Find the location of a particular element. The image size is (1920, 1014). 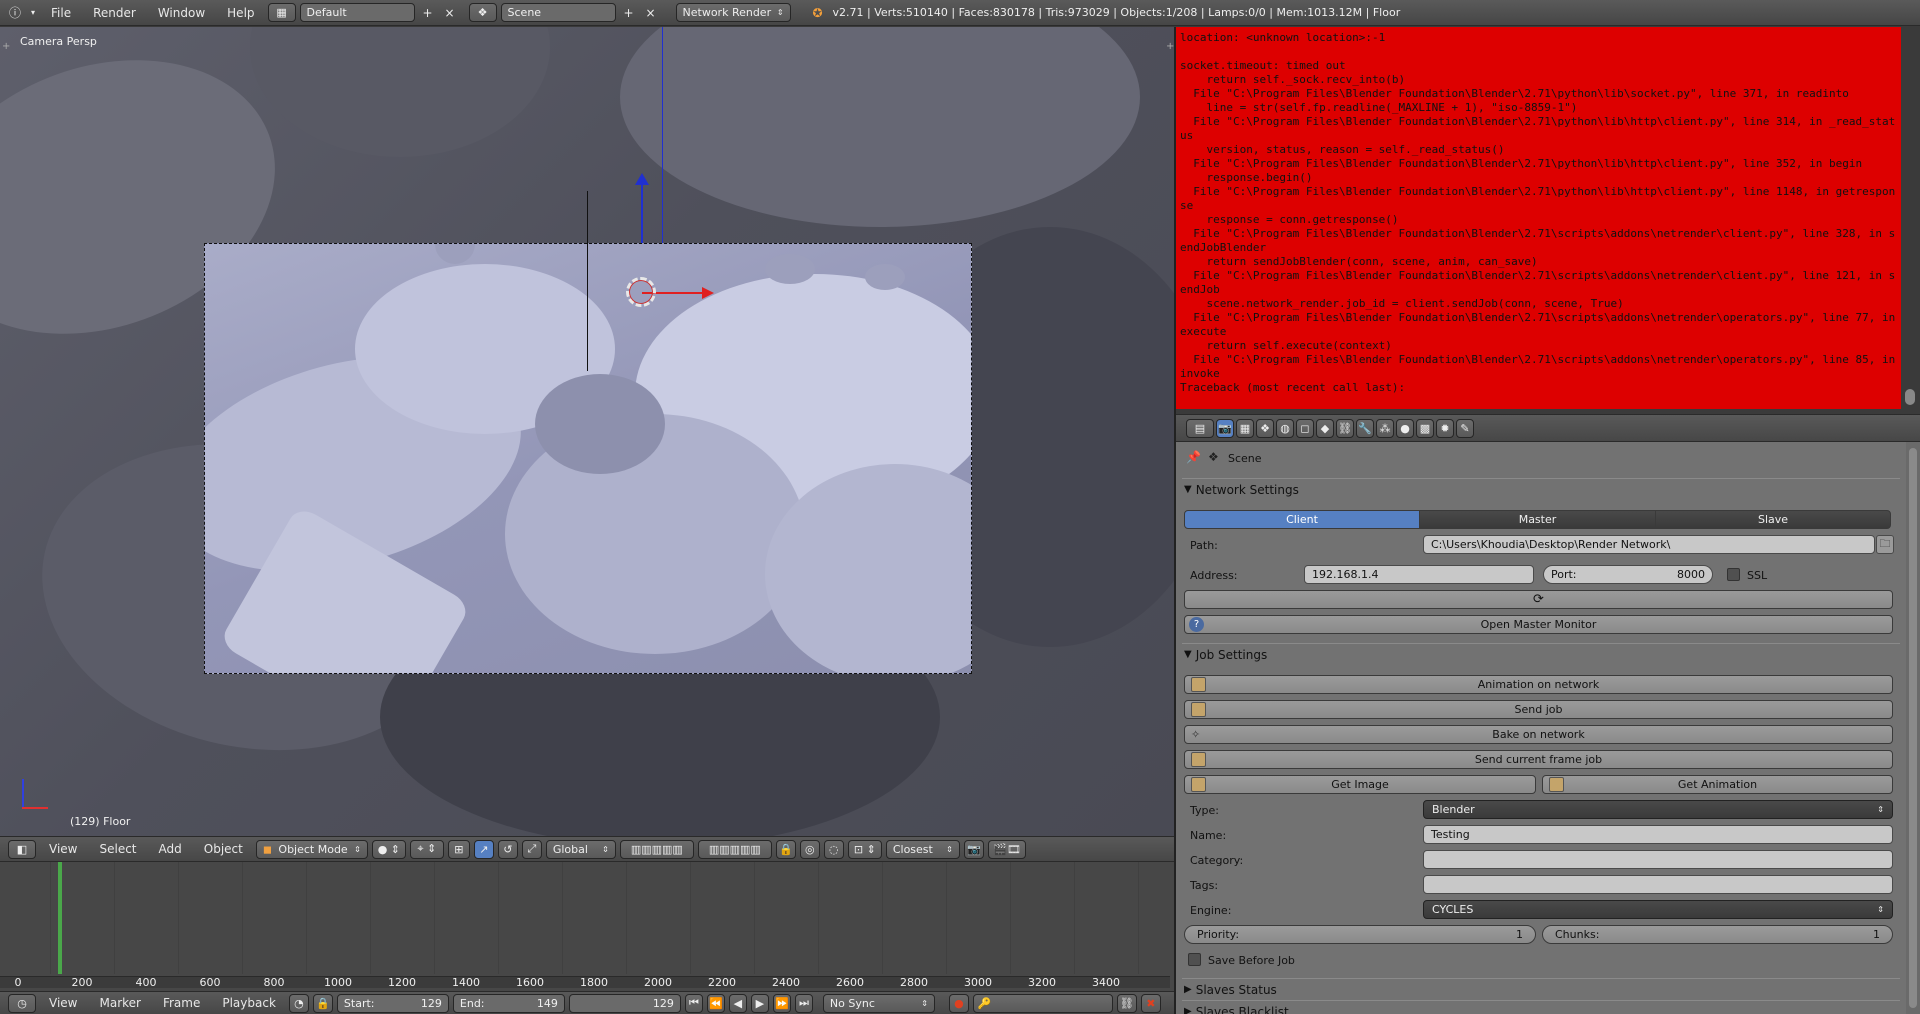

ssl-checkbox is located at coordinates (1733, 574).